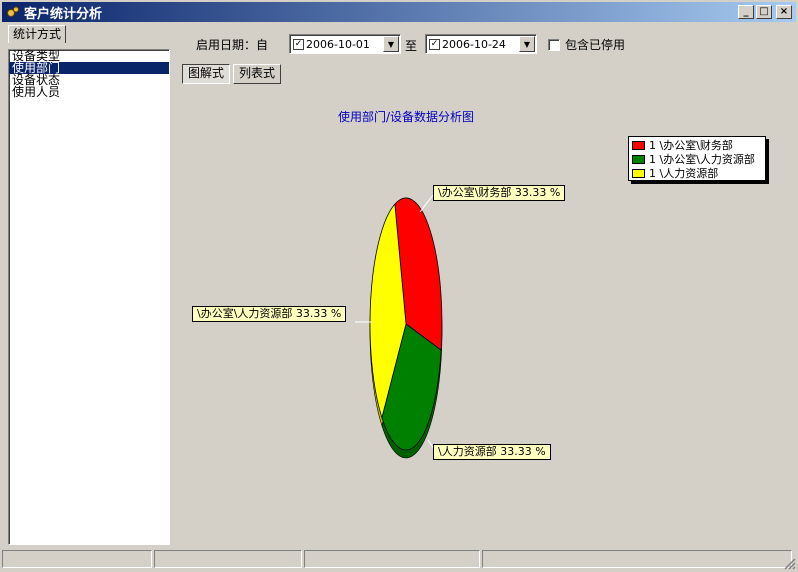 The image size is (798, 572). Describe the element at coordinates (697, 145) in the screenshot. I see `legend-entry: 1 \办公室\财务部` at that location.